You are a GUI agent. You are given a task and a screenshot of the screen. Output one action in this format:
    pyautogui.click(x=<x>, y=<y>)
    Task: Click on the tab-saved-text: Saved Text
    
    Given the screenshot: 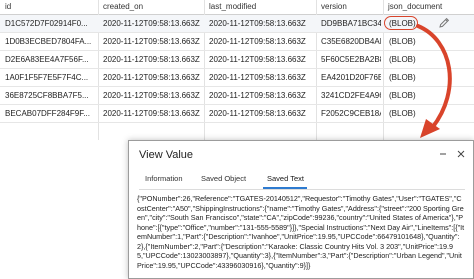 What is the action you would take?
    pyautogui.click(x=285, y=178)
    